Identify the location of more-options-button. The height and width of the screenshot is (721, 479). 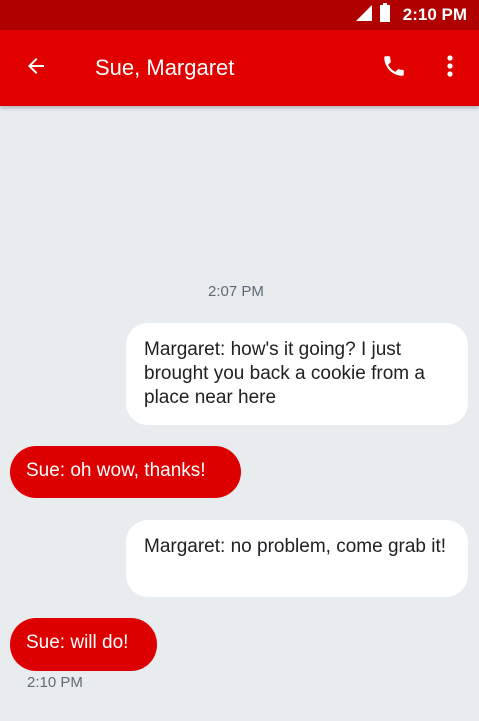
(450, 68).